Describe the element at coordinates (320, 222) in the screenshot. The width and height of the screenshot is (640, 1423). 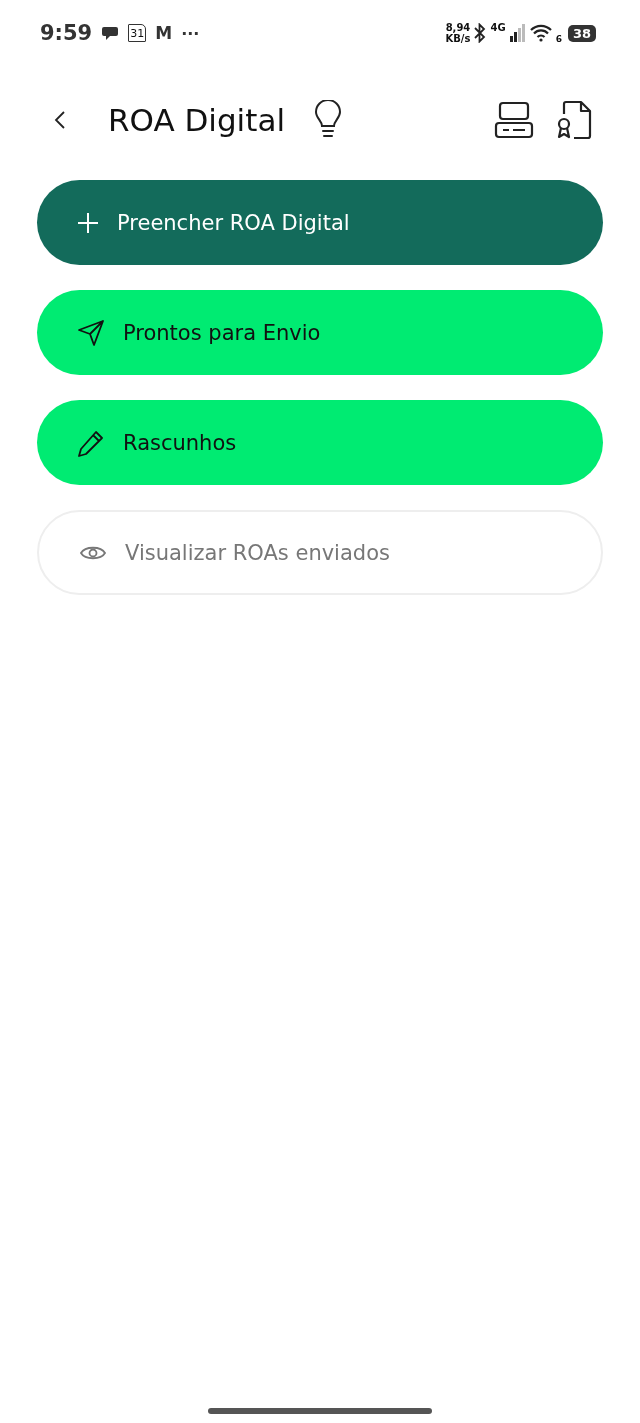
I see `action-button: Preencher ROA Digital` at that location.